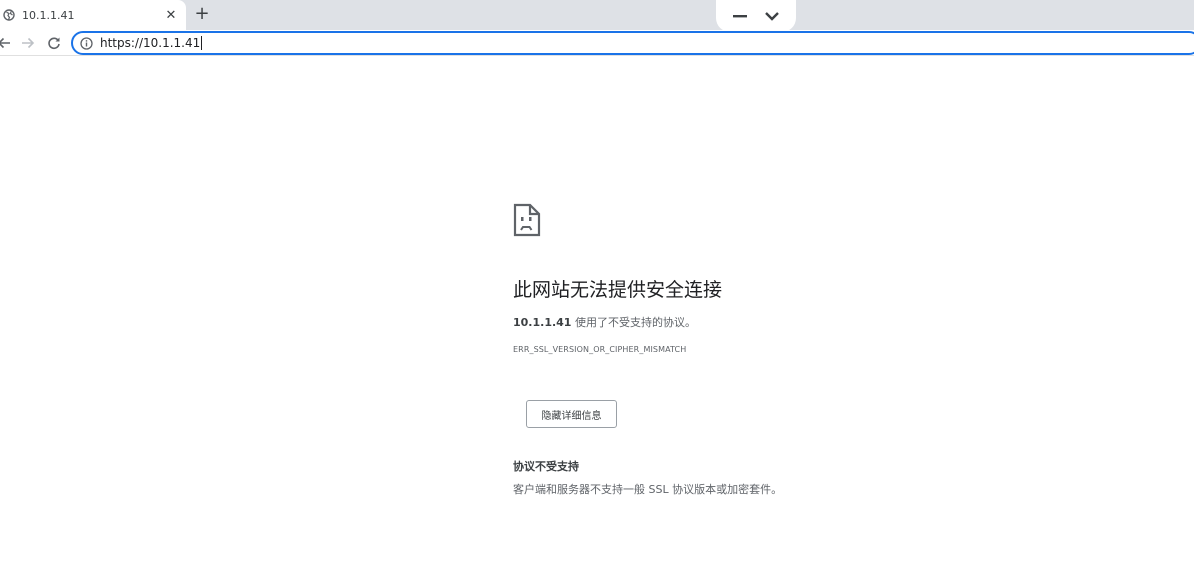 The image size is (1194, 576). I want to click on globe-icon, so click(9, 15).